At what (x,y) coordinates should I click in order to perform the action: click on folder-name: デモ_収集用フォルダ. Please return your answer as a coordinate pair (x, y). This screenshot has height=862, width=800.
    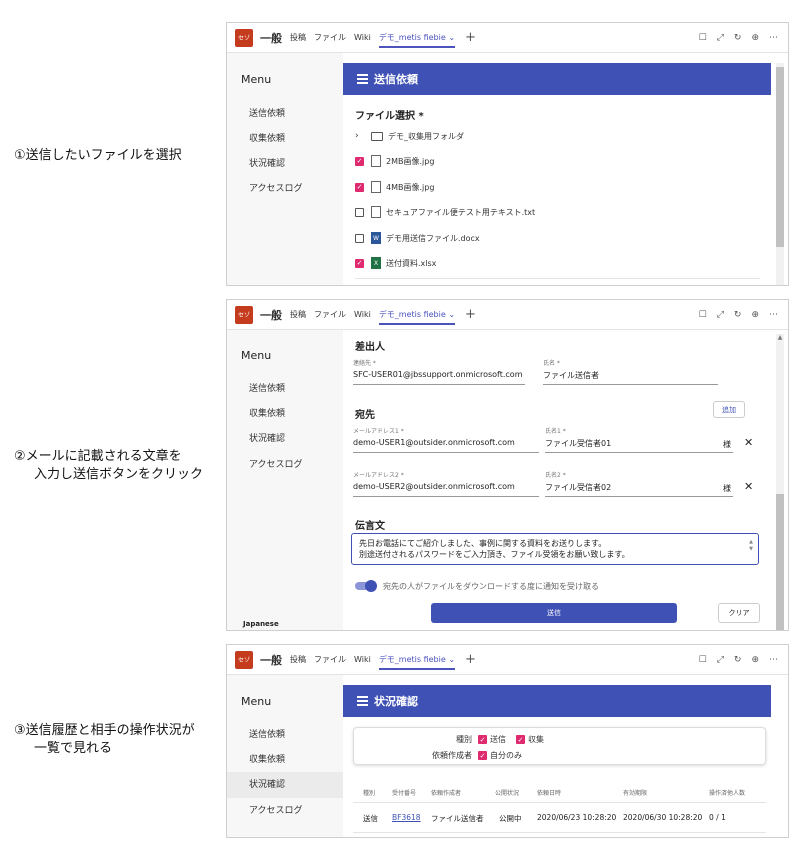
    Looking at the image, I should click on (426, 136).